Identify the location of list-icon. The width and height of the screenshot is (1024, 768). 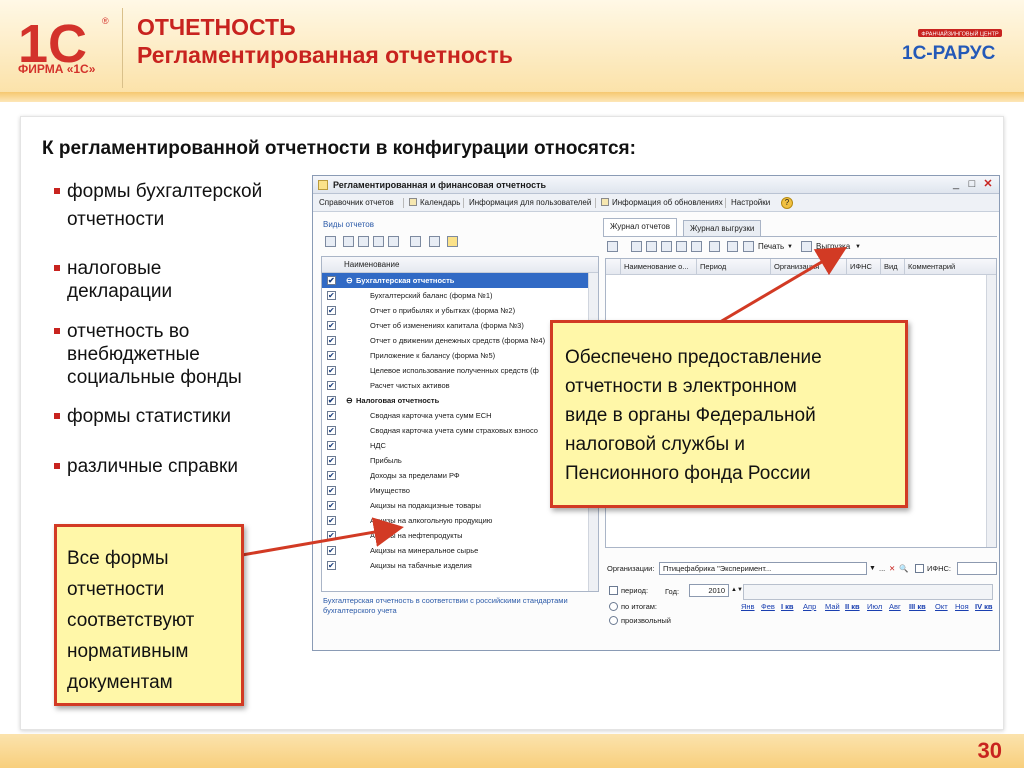
(330, 241).